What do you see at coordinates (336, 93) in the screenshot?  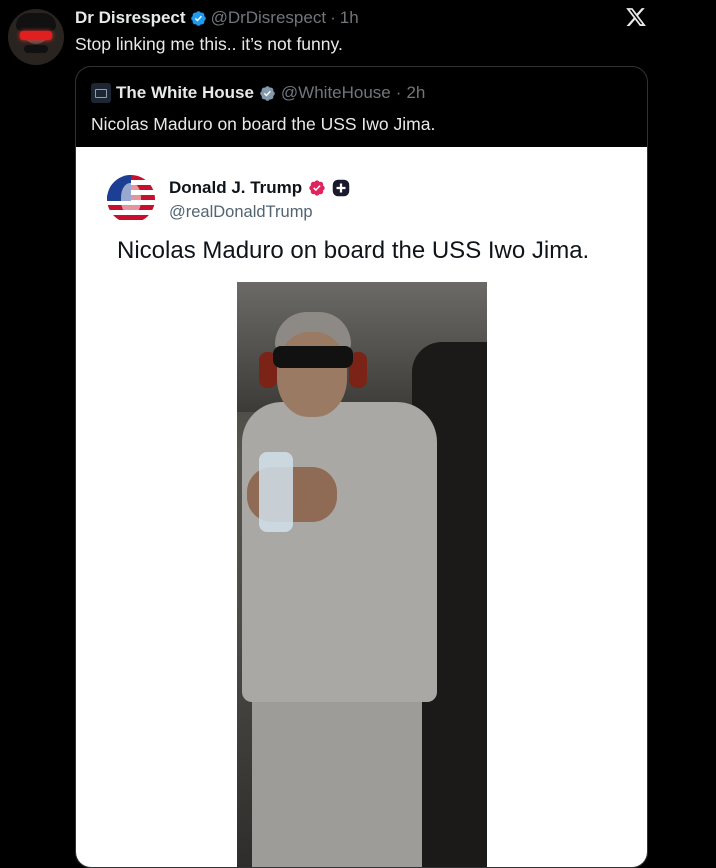 I see `quoted-author-handle: @WhiteHouse` at bounding box center [336, 93].